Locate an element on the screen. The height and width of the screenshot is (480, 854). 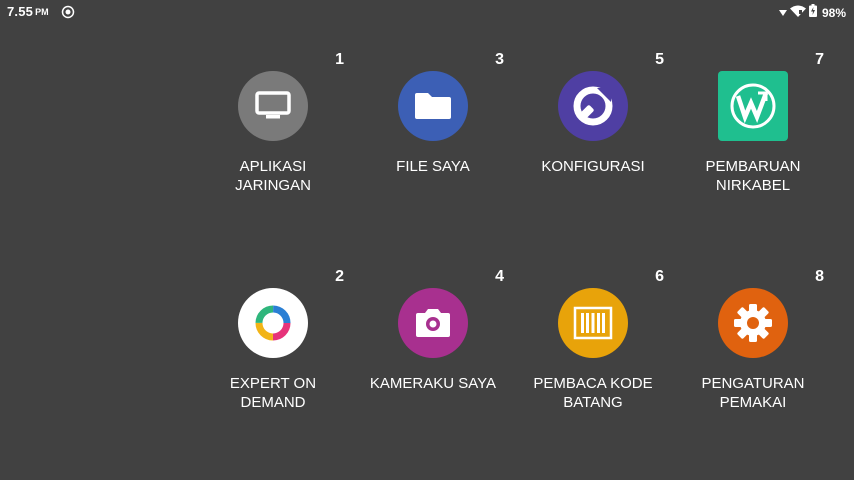
app-number: 2 is located at coordinates (339, 276).